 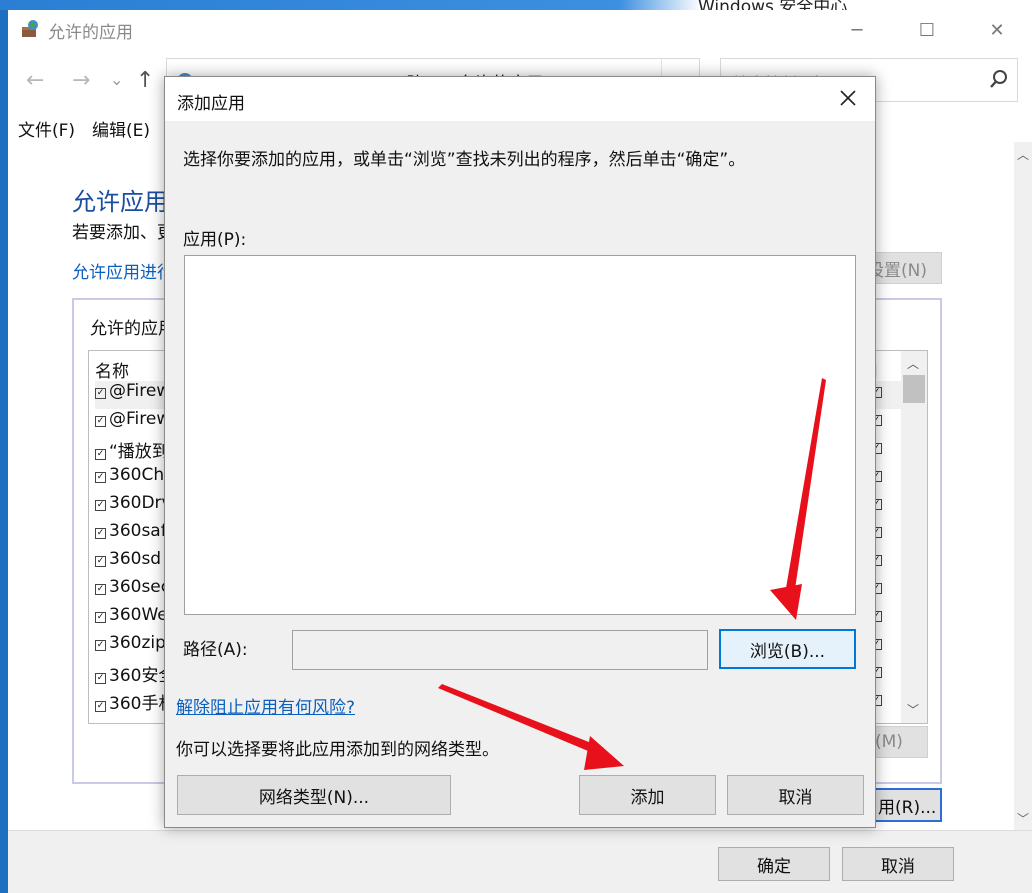 I want to click on close-window-button: ✕, so click(x=997, y=30).